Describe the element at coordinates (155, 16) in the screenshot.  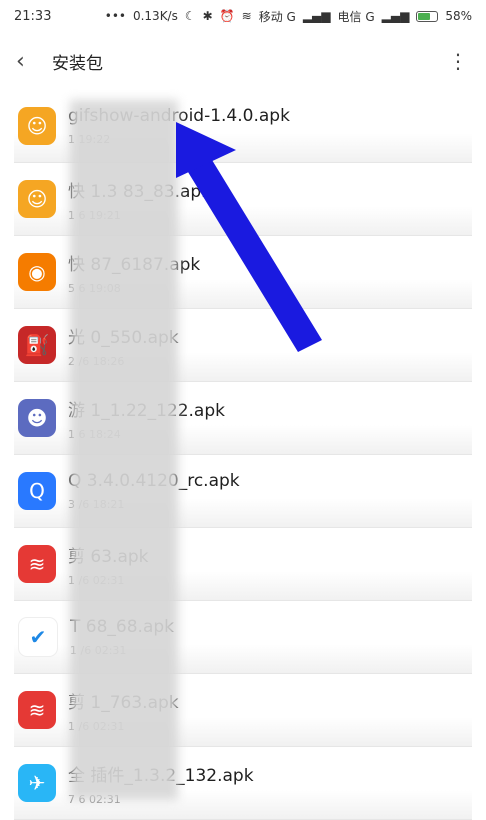
I see `network-speed: 0.13K/s` at that location.